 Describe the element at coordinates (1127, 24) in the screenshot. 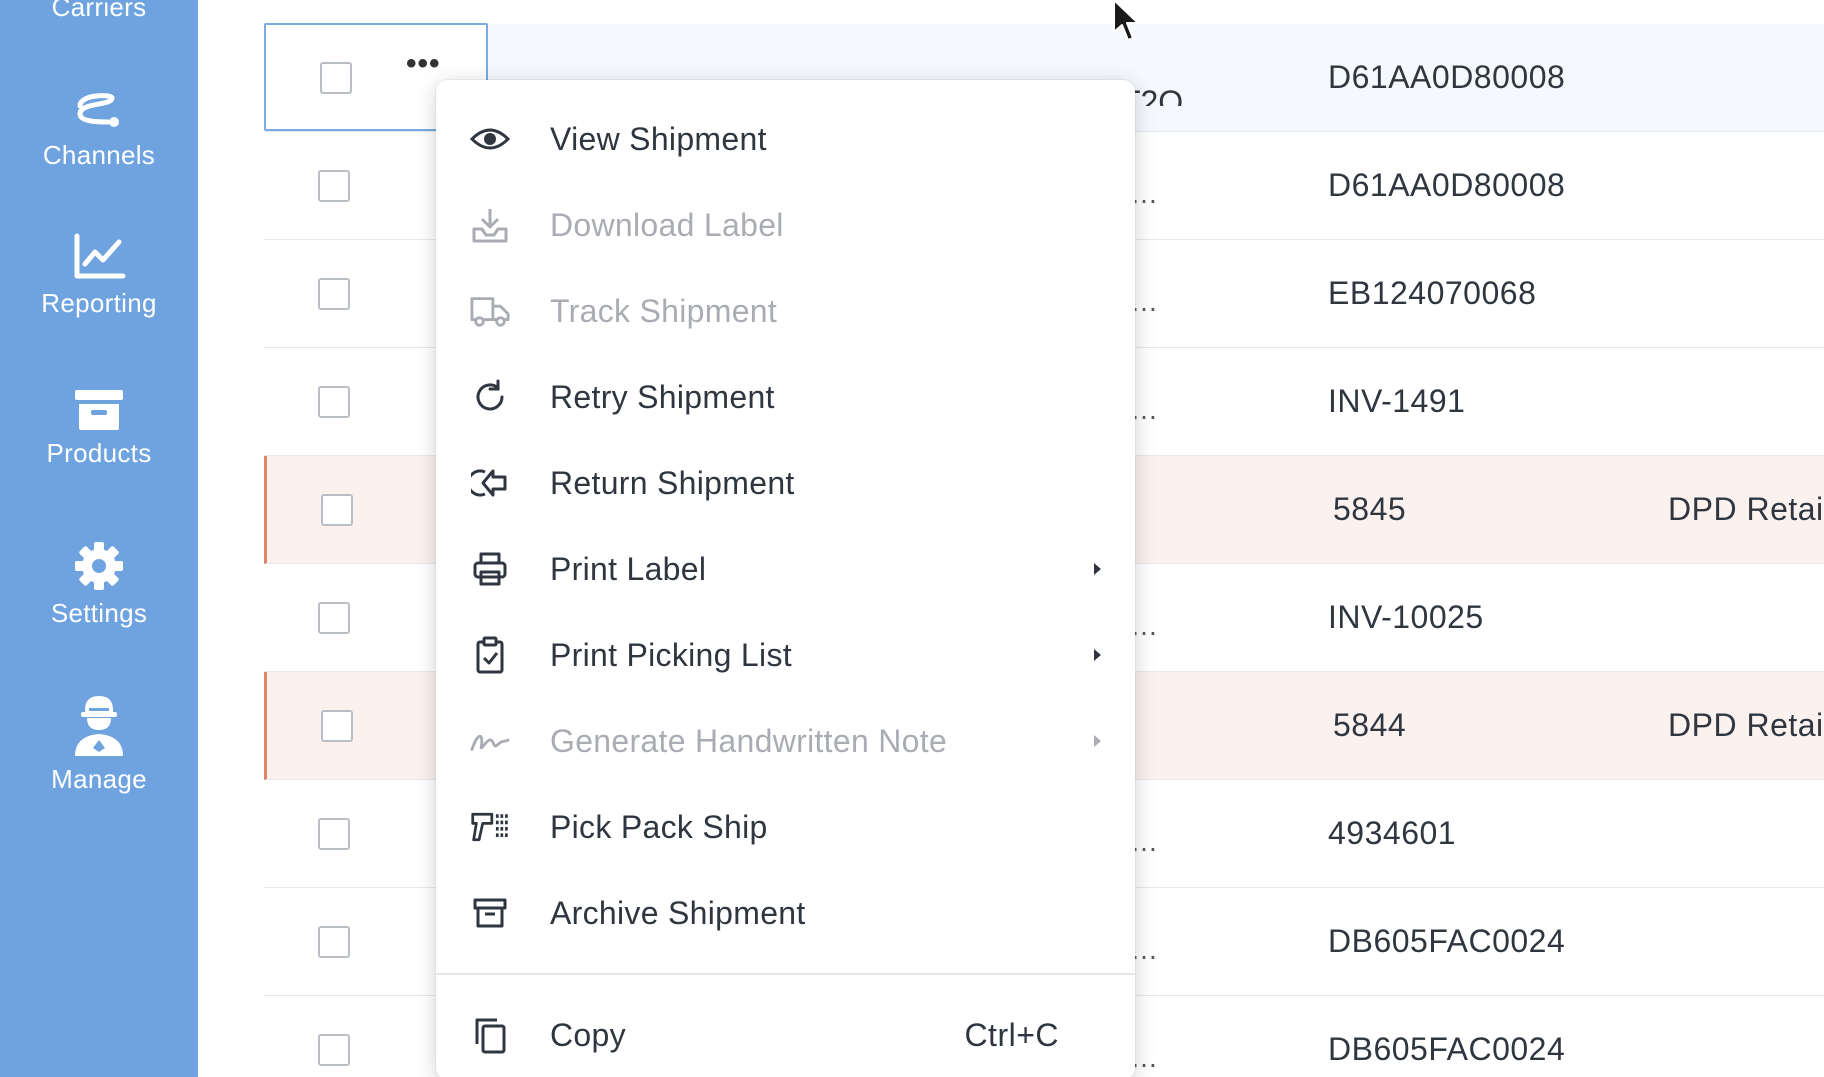

I see `mouse-cursor-icon` at that location.